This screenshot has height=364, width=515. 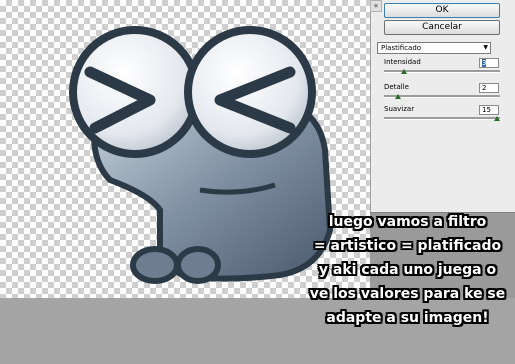 I want to click on right-eye, so click(x=250, y=92).